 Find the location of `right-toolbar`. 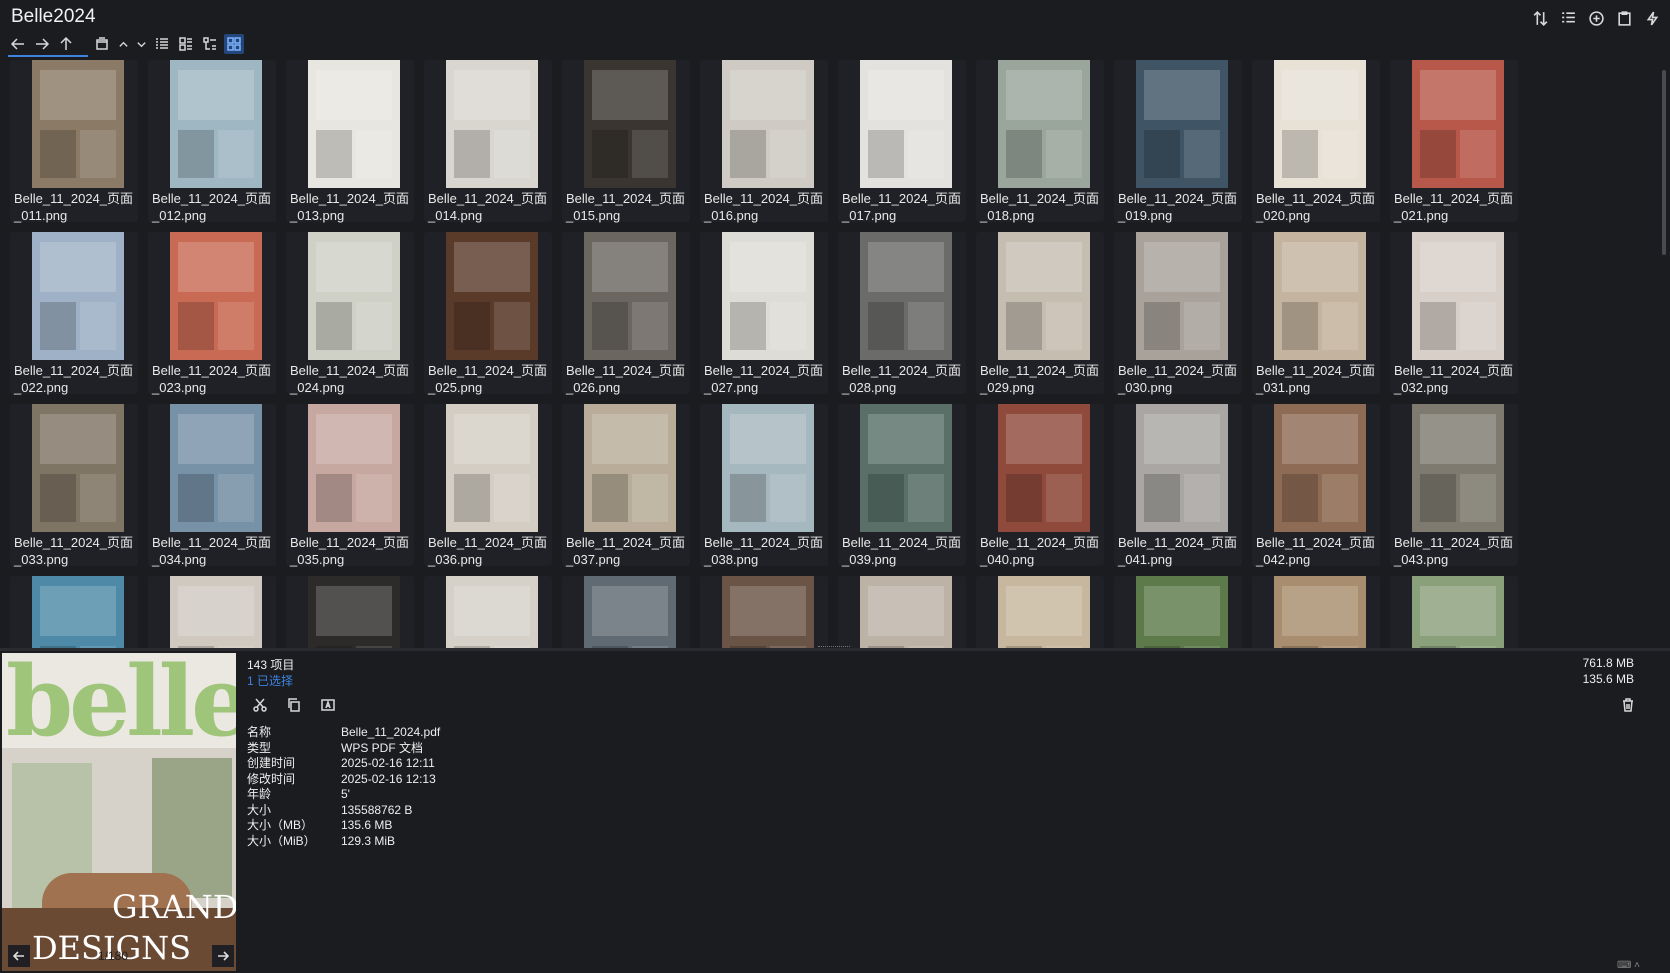

right-toolbar is located at coordinates (1596, 18).